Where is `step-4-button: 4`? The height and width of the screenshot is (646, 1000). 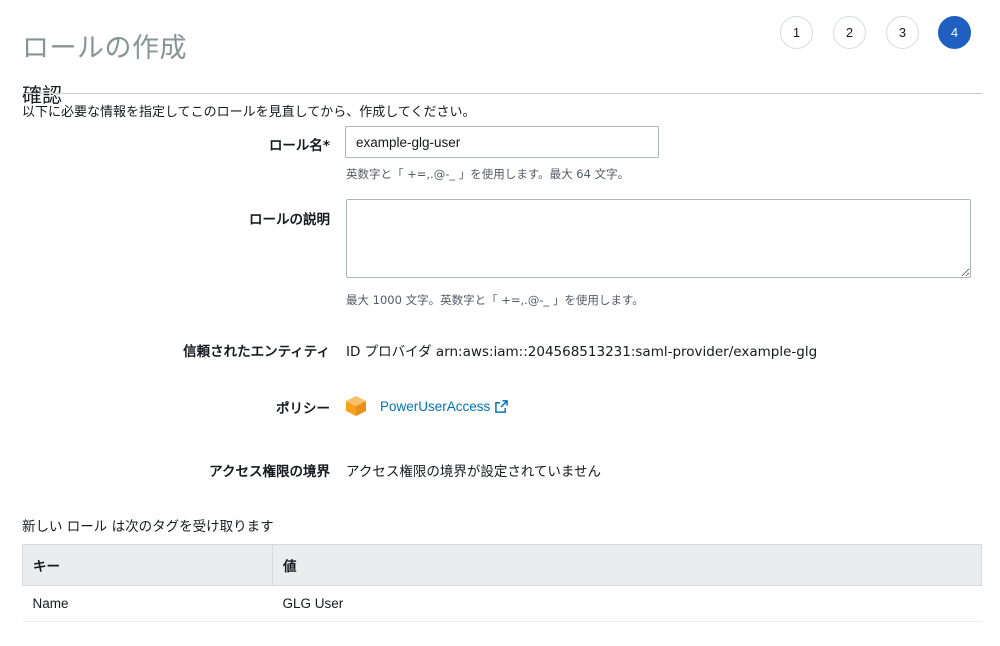 step-4-button: 4 is located at coordinates (954, 32).